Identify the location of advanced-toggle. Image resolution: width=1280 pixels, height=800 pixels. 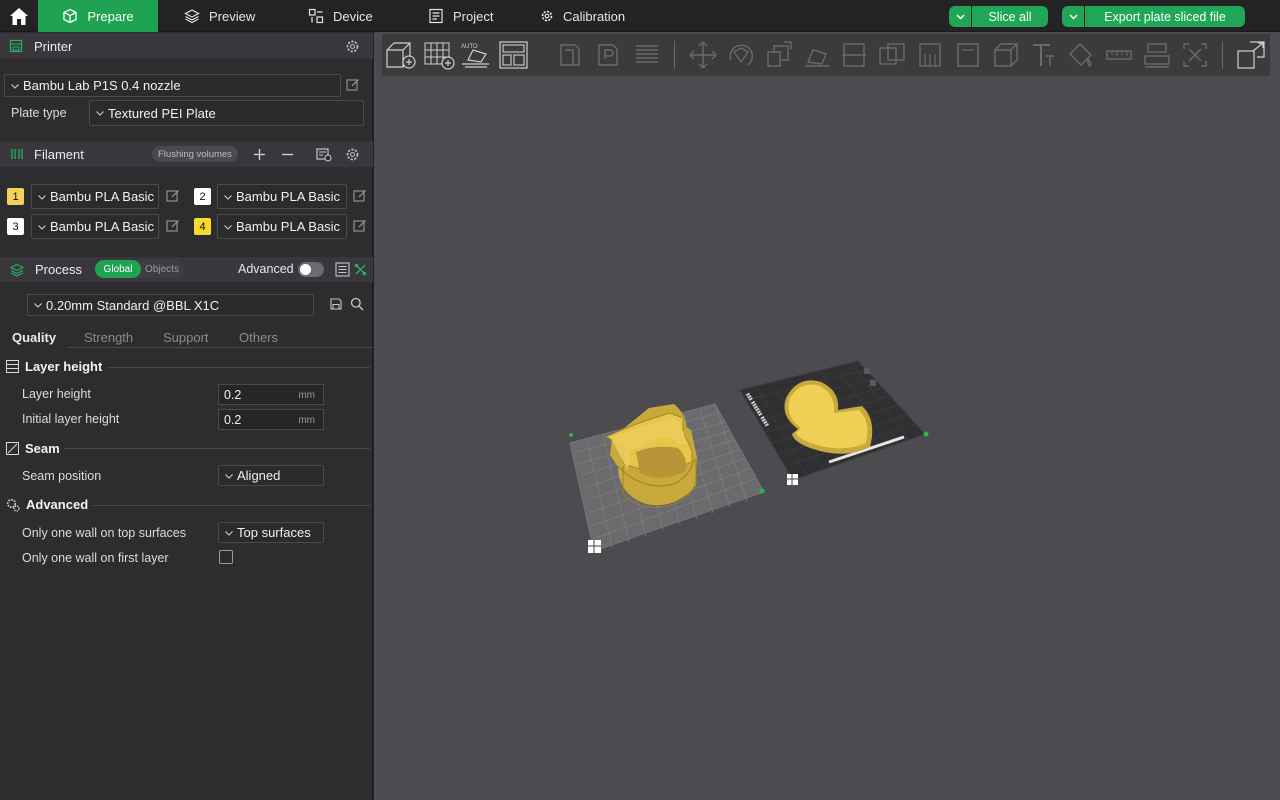
(311, 269).